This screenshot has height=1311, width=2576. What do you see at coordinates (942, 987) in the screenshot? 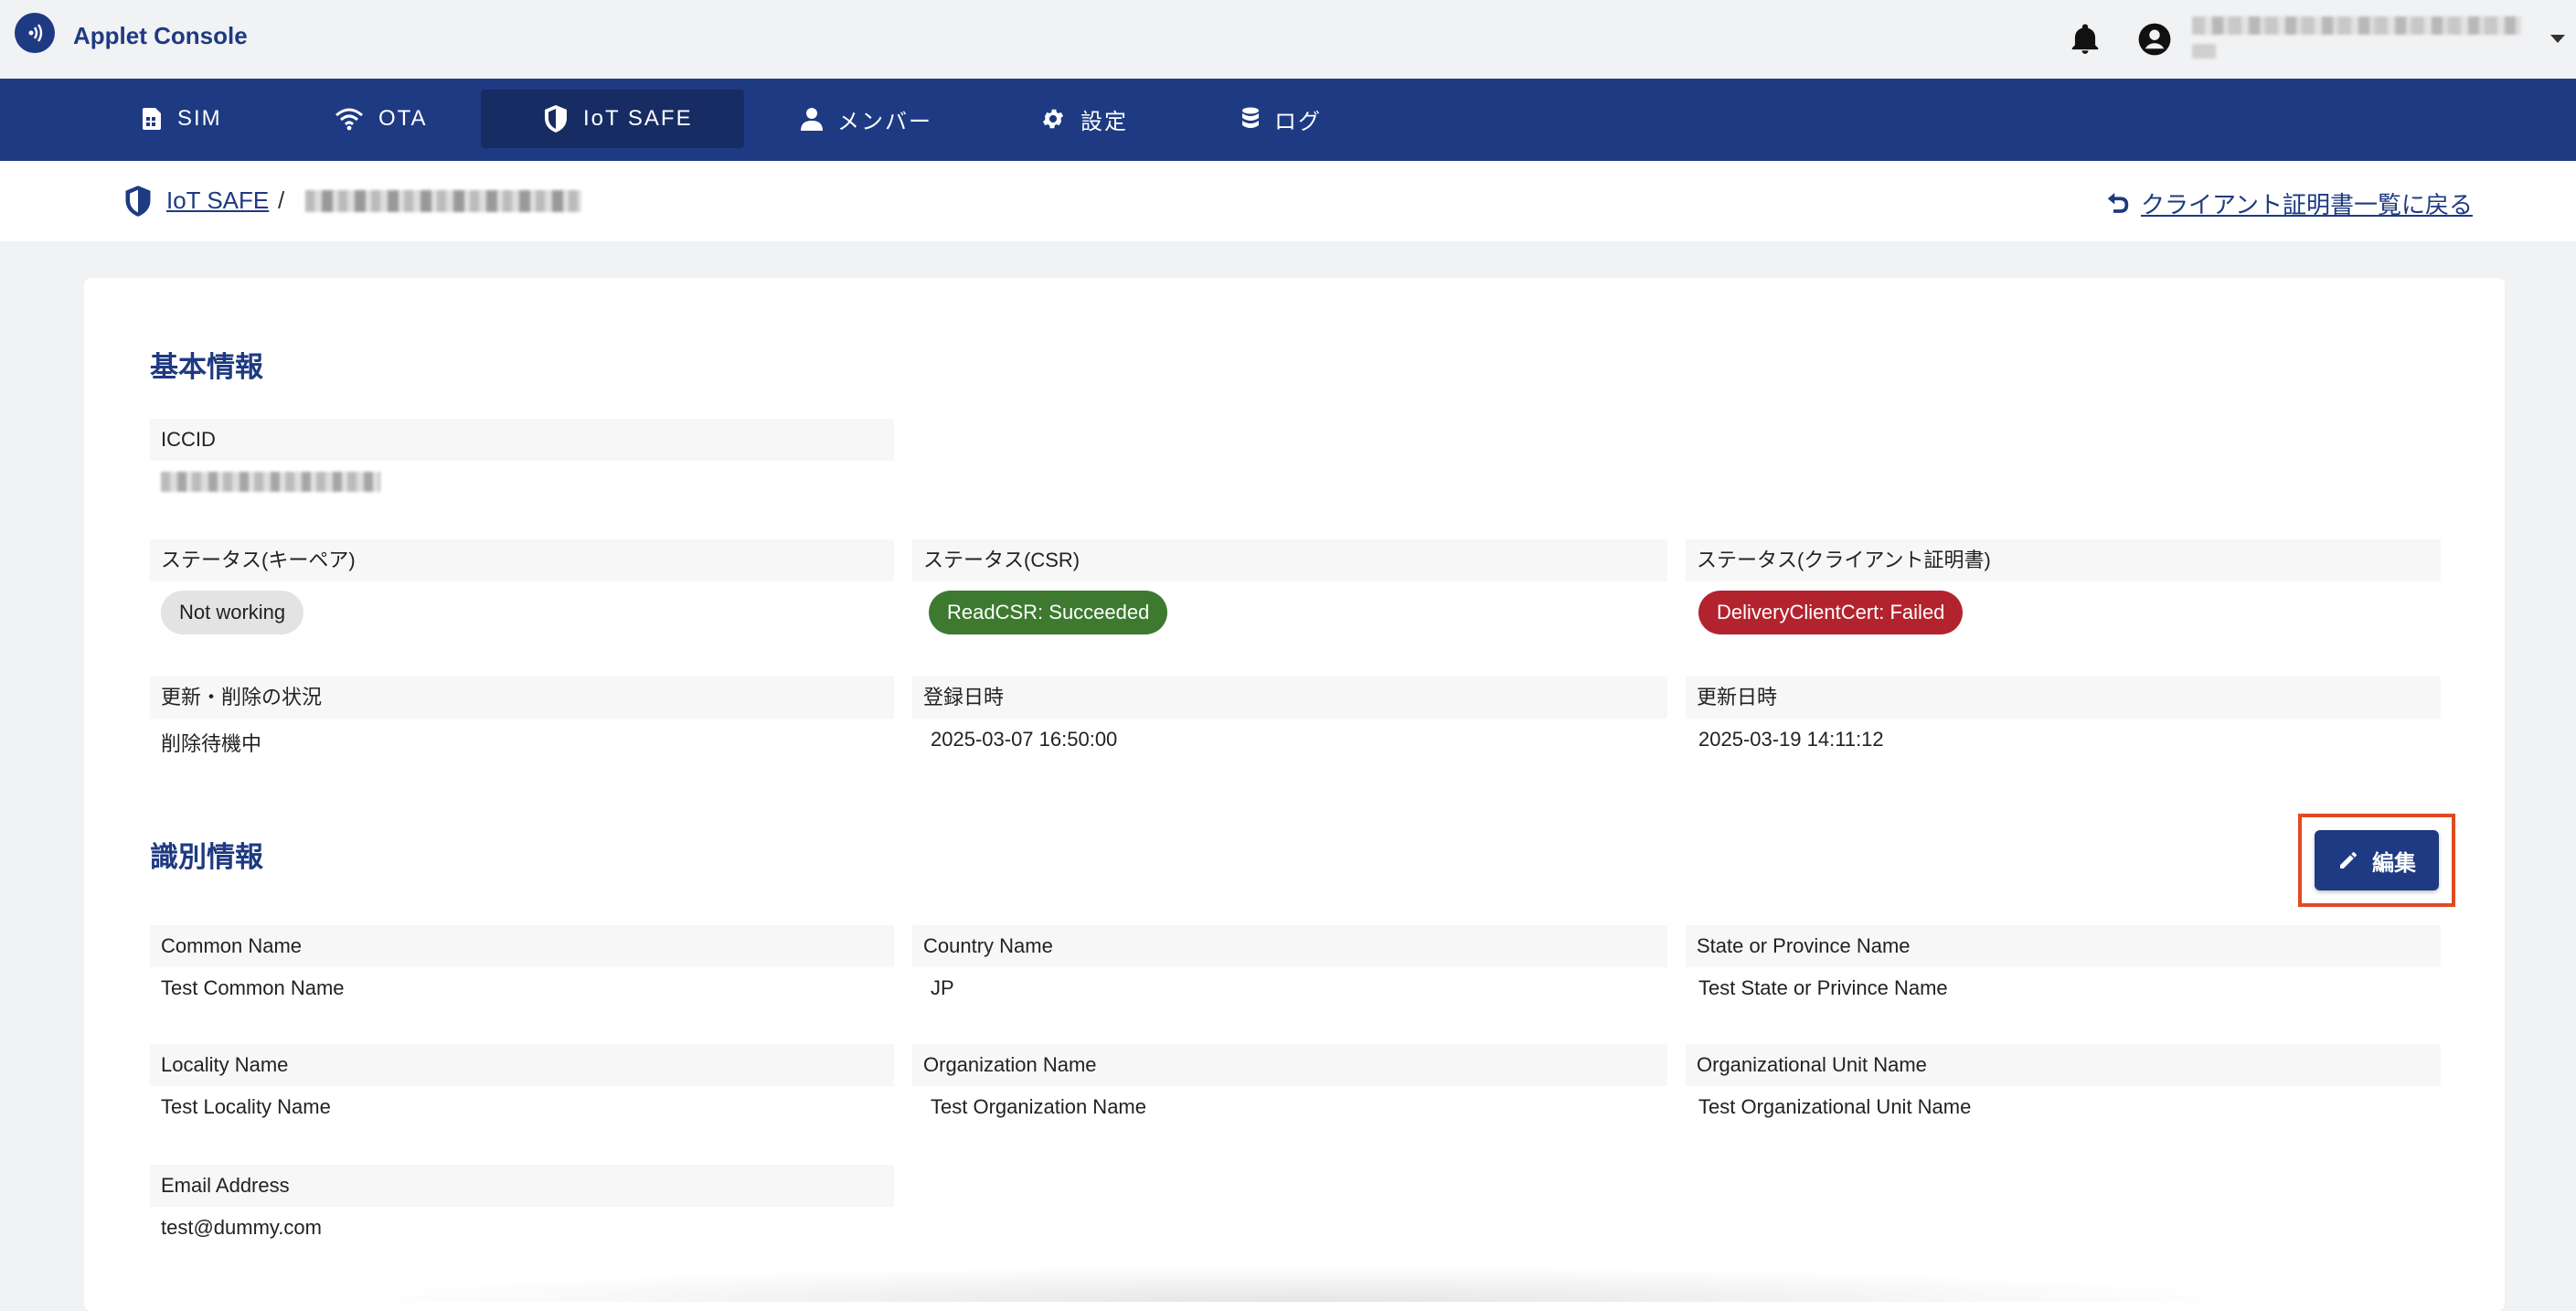
I see `country-name-value: JP` at bounding box center [942, 987].